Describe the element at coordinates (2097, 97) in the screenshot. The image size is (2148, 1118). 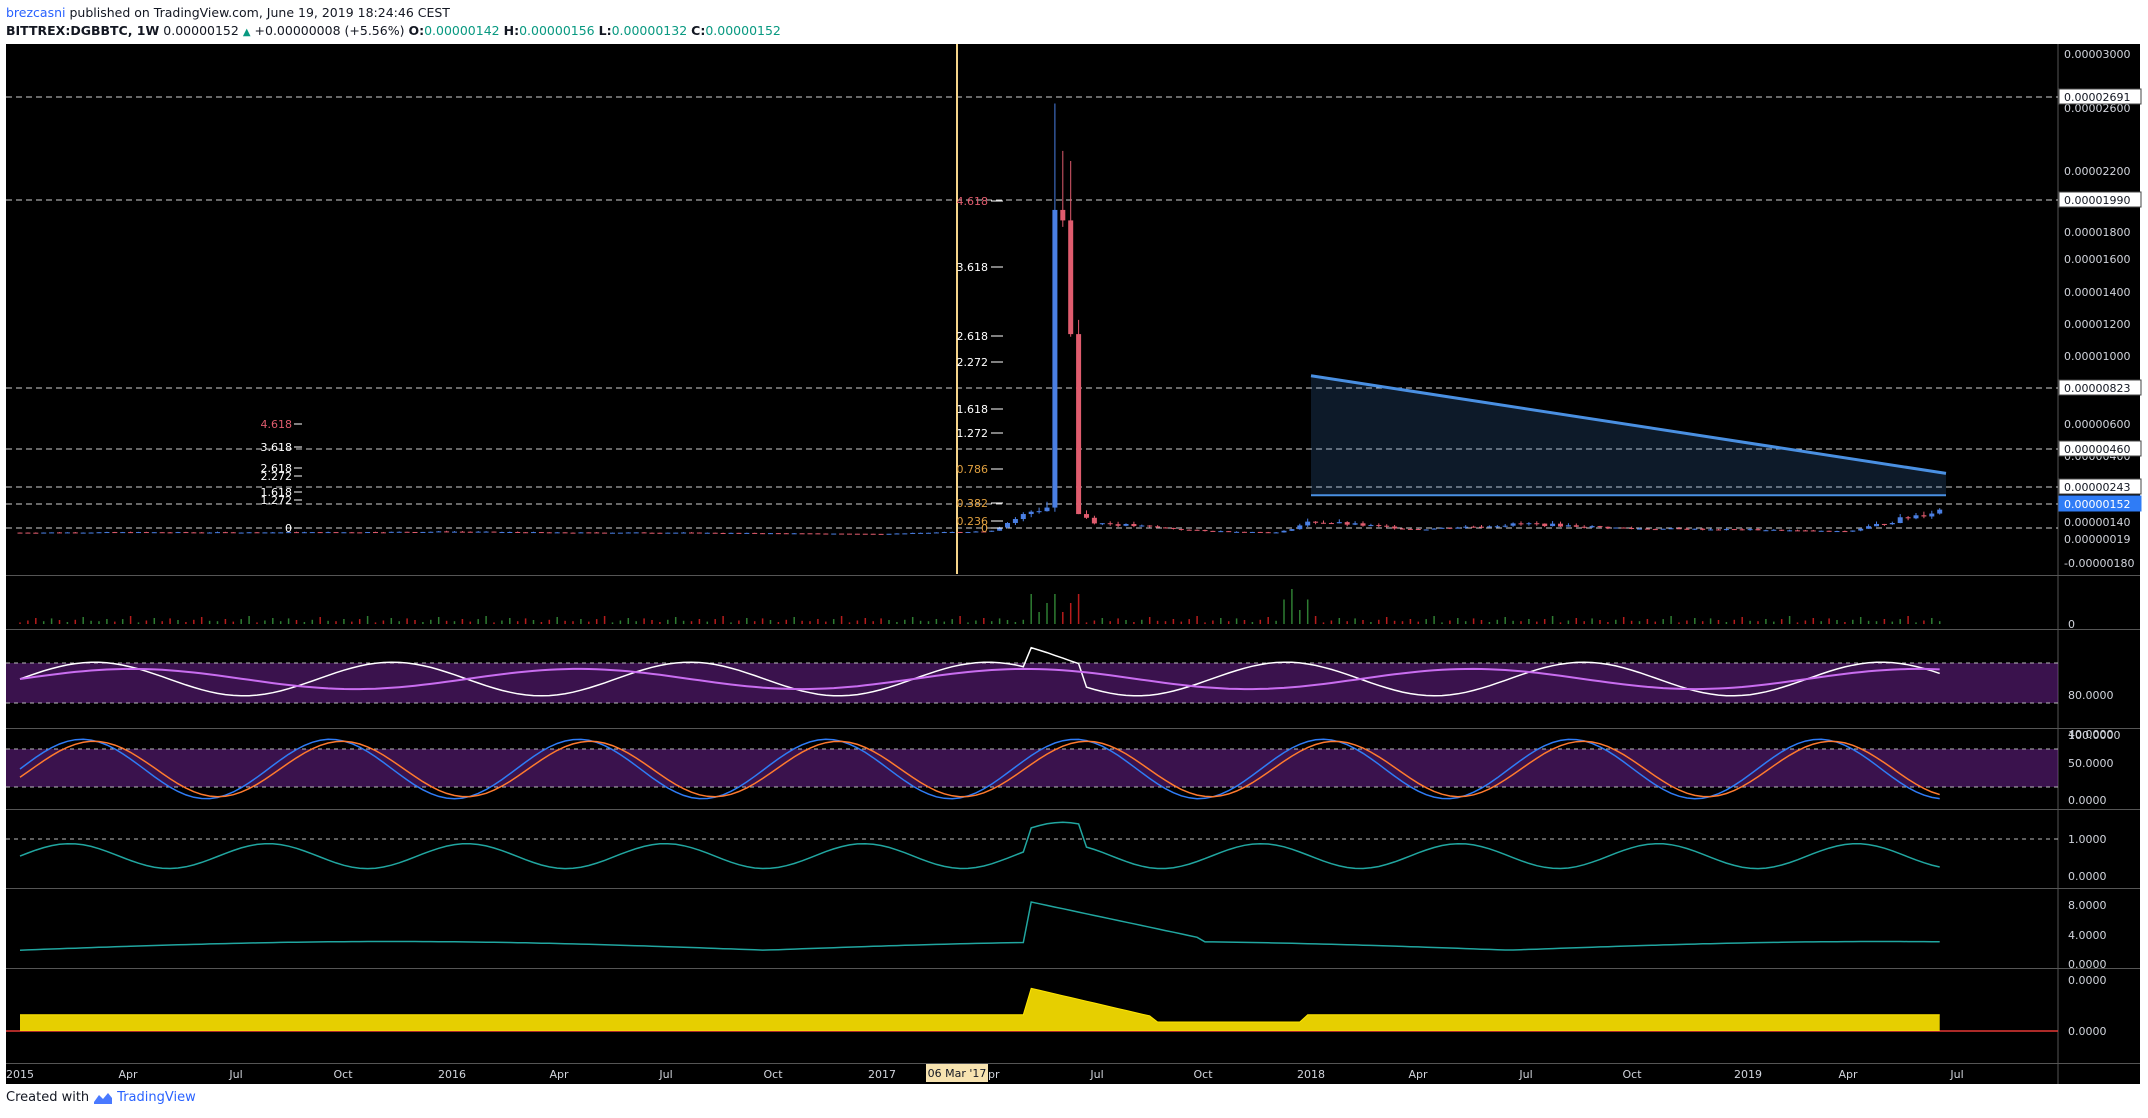
I see `price-level-label: 0.00002691` at that location.